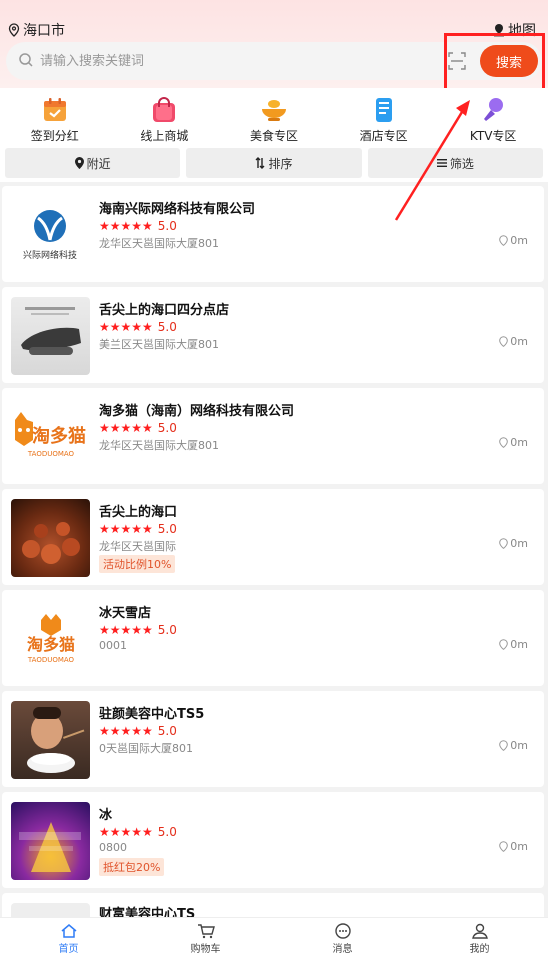 This screenshot has height=960, width=548. I want to click on shop-address: 美兰区天邕国际大厦801, so click(159, 344).